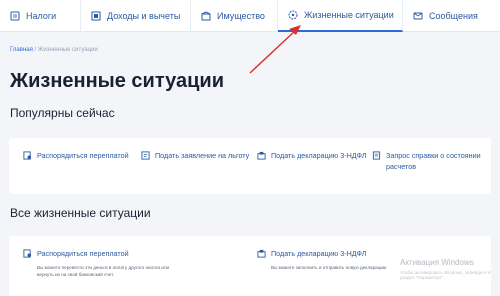 The width and height of the screenshot is (500, 296). Describe the element at coordinates (67, 50) in the screenshot. I see `breadcrumb-current: Жизненные ситуации` at that location.